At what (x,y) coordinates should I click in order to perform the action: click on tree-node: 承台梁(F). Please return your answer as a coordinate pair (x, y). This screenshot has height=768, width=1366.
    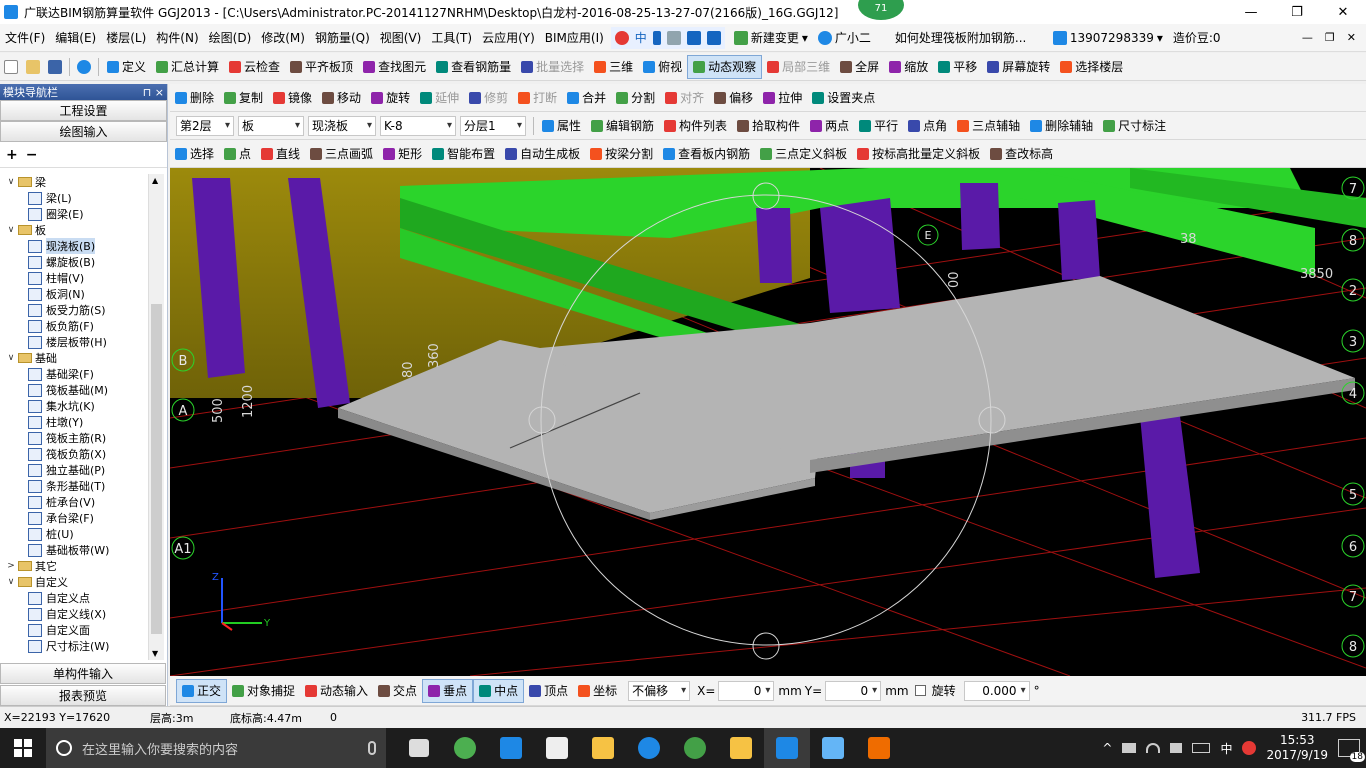
    Looking at the image, I should click on (74, 518).